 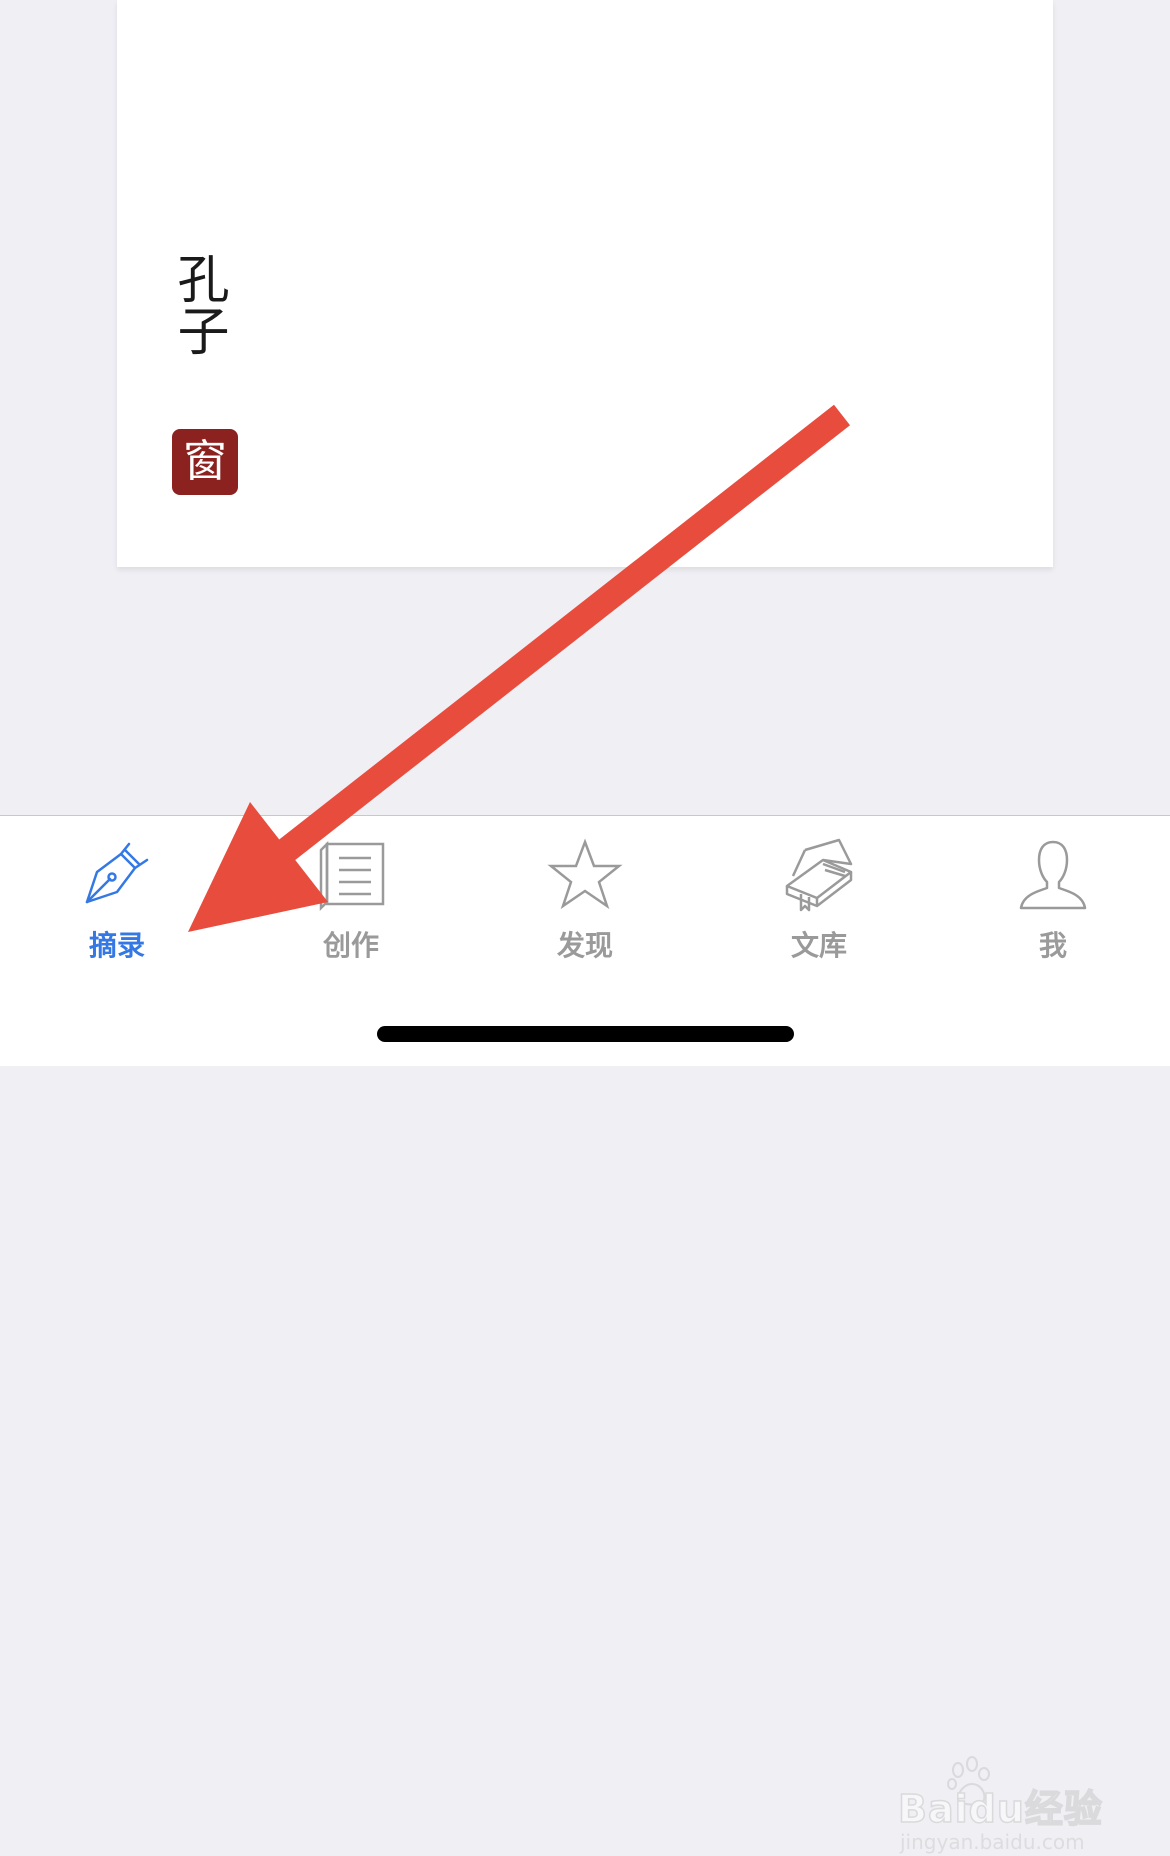 What do you see at coordinates (1052, 945) in the screenshot?
I see `tab-me-label: 我` at bounding box center [1052, 945].